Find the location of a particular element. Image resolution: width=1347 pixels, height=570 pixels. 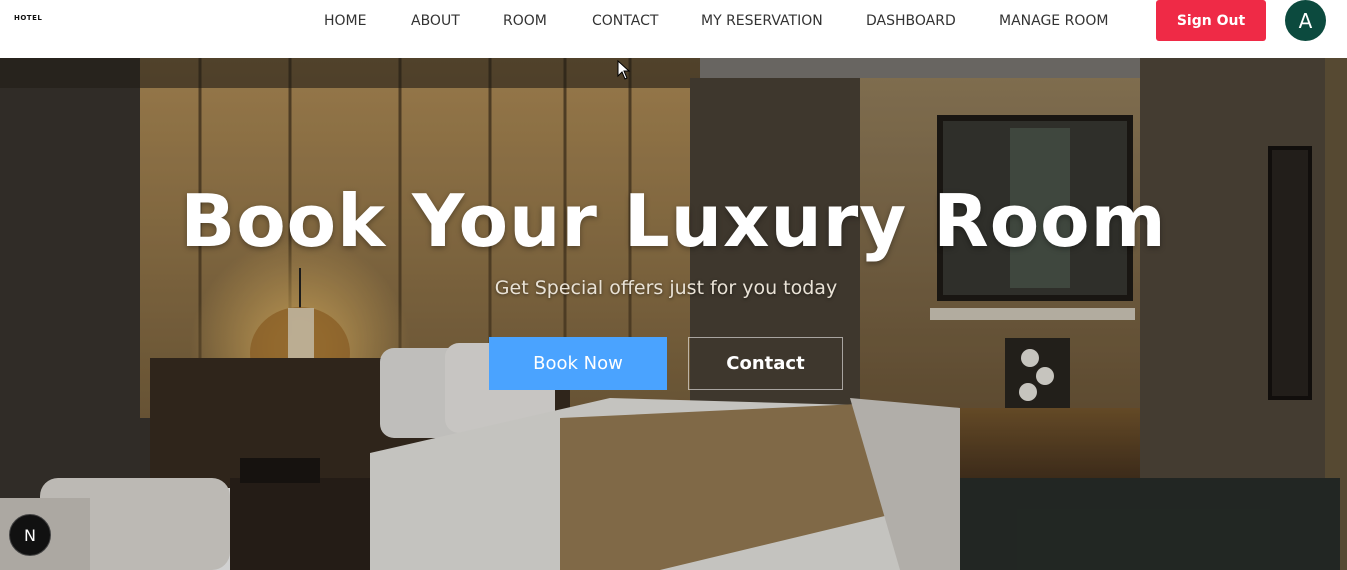

nav-manage-room: MANAGE ROOM is located at coordinates (1053, 21).